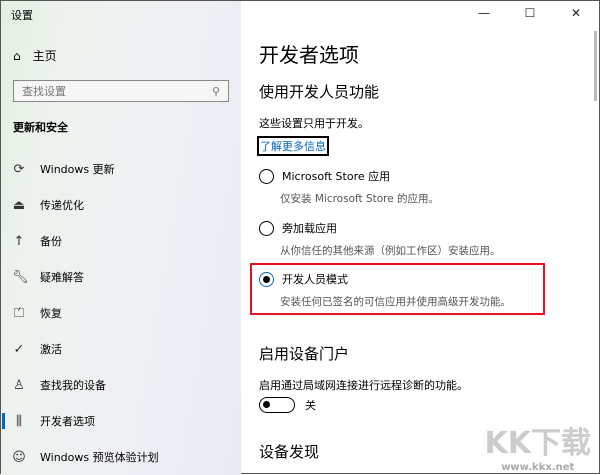  What do you see at coordinates (77, 169) in the screenshot?
I see `nav-label: Windows 更新` at bounding box center [77, 169].